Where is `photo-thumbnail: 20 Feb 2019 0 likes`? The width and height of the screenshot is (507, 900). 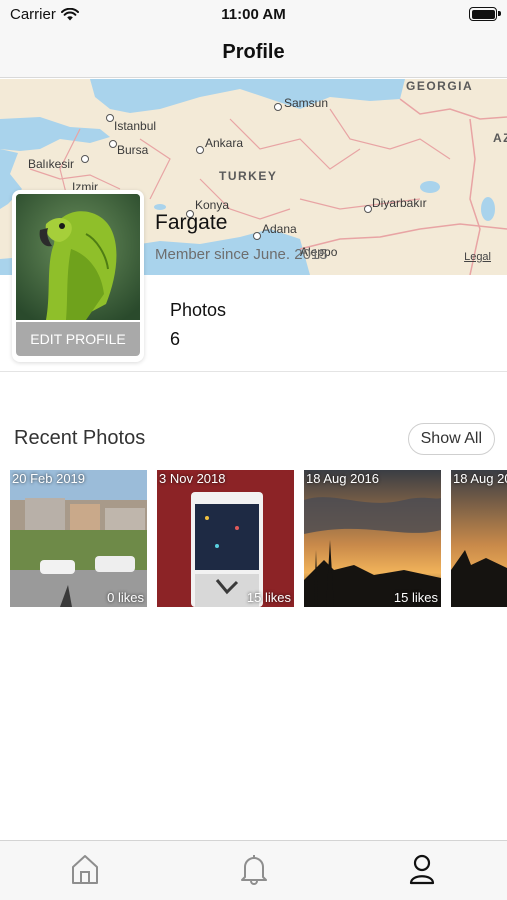 photo-thumbnail: 20 Feb 2019 0 likes is located at coordinates (78, 538).